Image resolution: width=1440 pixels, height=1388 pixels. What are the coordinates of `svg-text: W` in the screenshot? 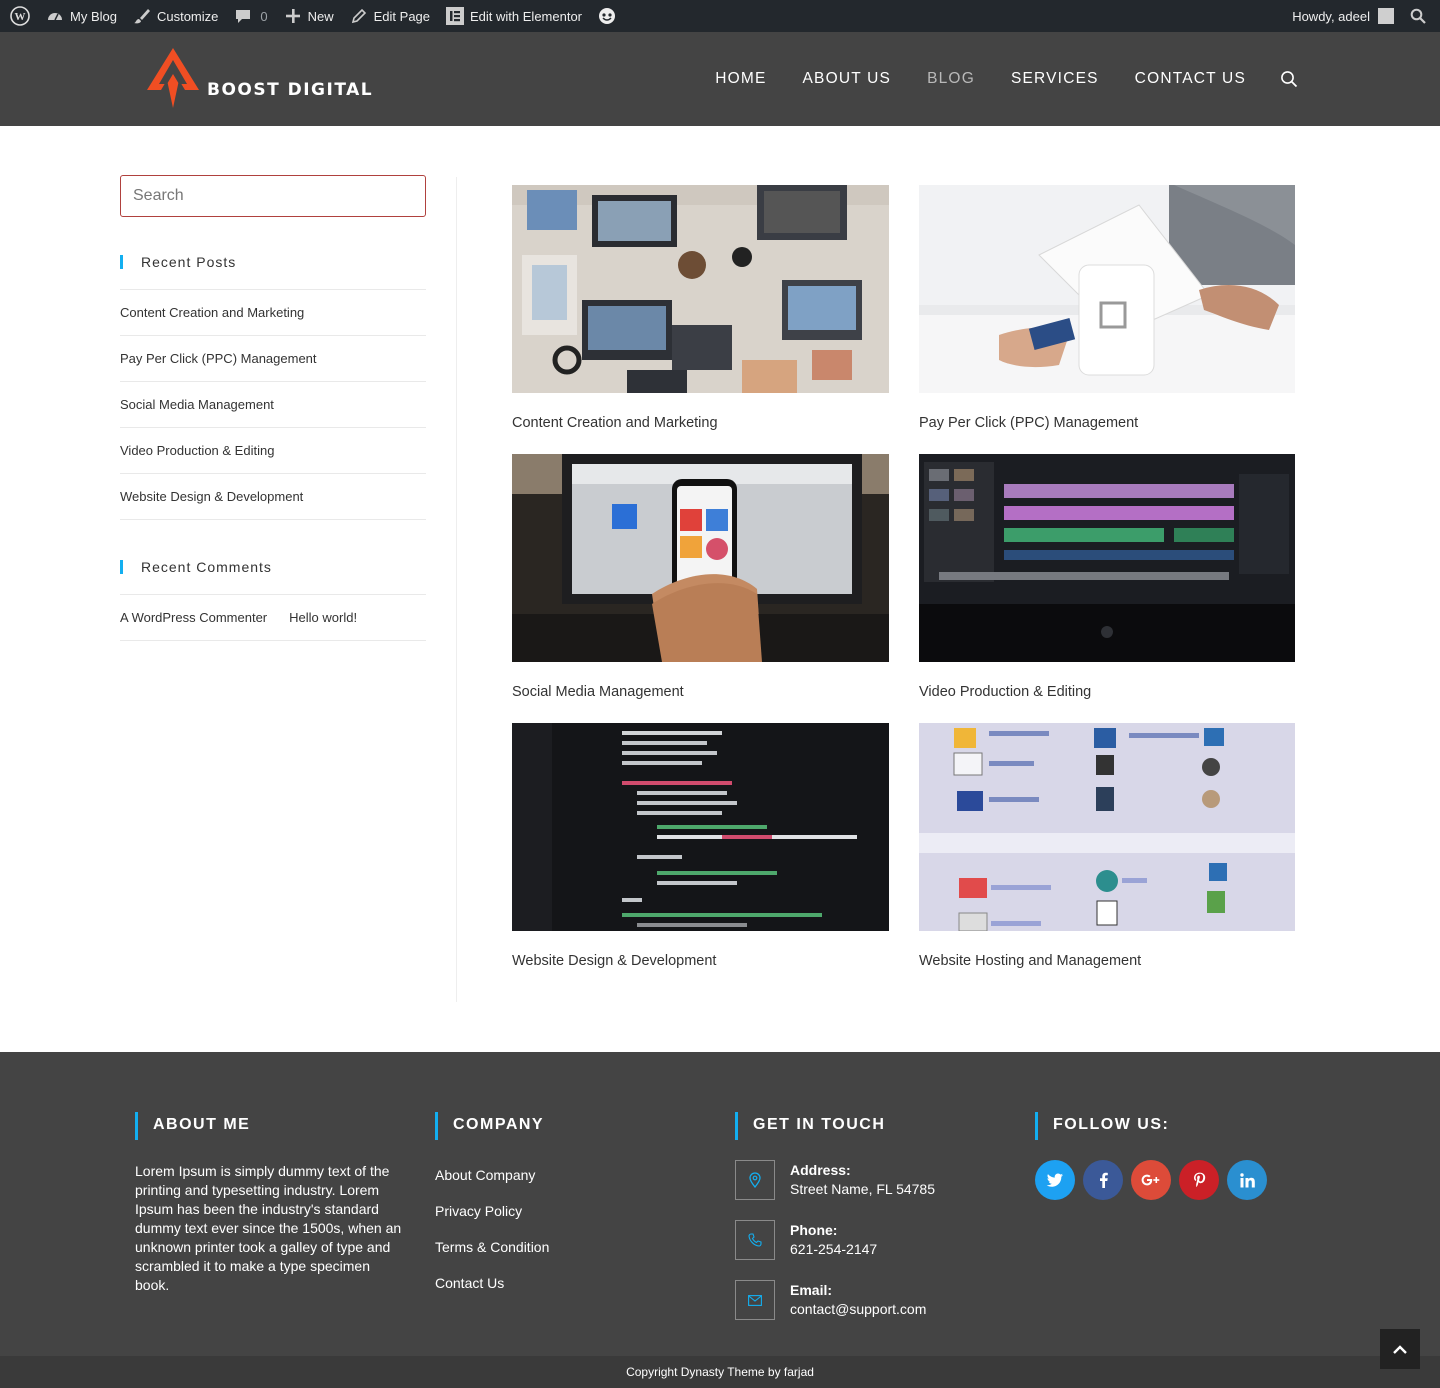 It's located at (20, 17).